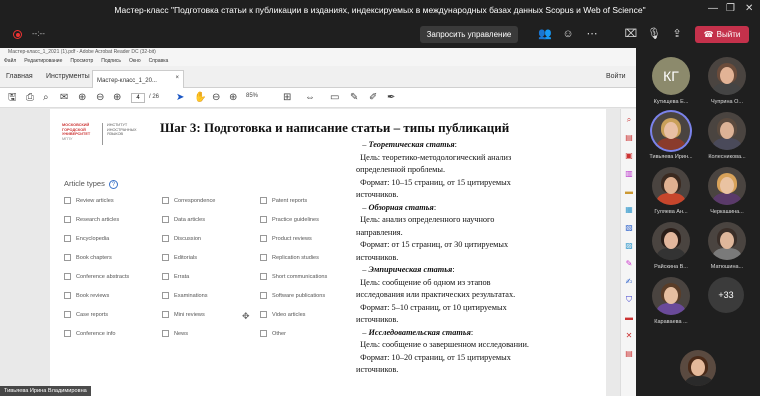  What do you see at coordinates (64, 98) in the screenshot?
I see `email-icon: ✉` at bounding box center [64, 98].